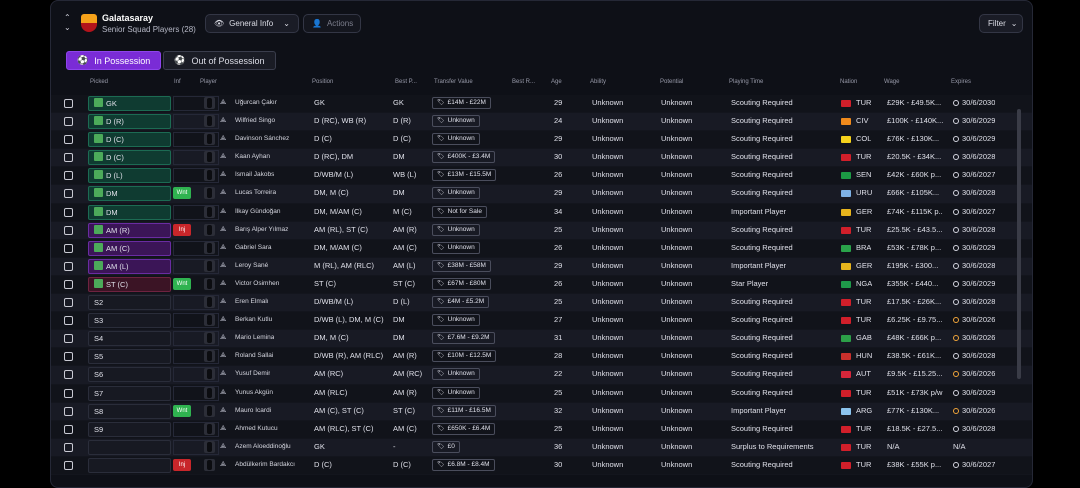 The height and width of the screenshot is (488, 1080). Describe the element at coordinates (262, 138) in the screenshot. I see `player-name: Davinson Sánchez` at that location.